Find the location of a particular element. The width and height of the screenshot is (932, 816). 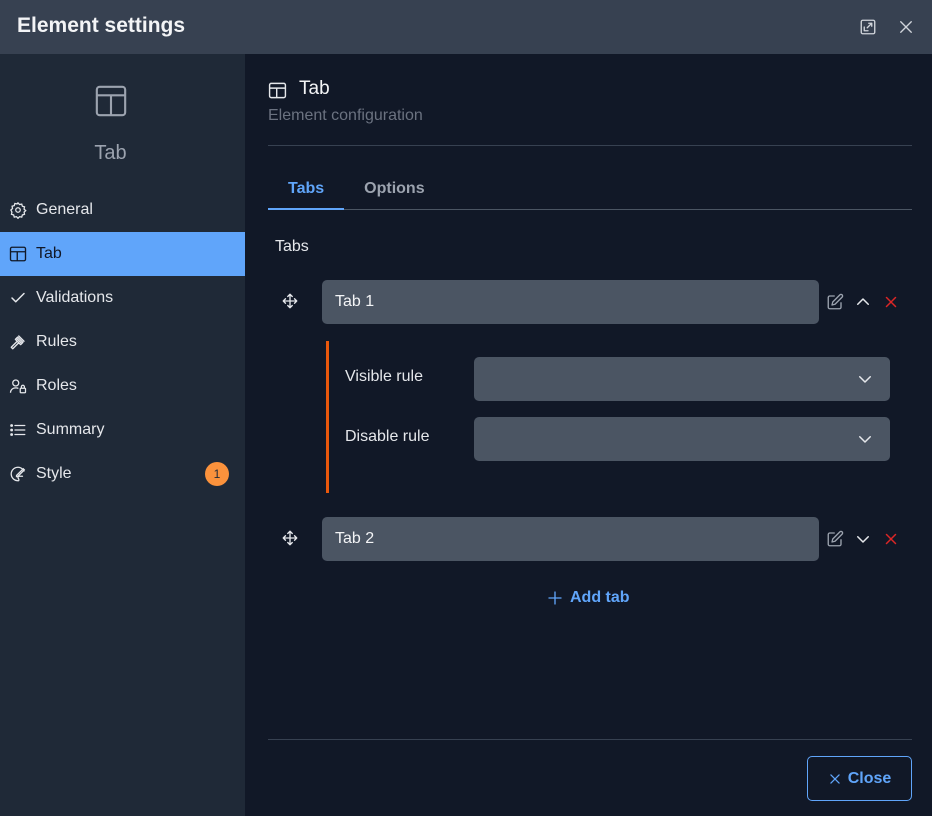

tab-tabs: Tabs is located at coordinates (306, 189).